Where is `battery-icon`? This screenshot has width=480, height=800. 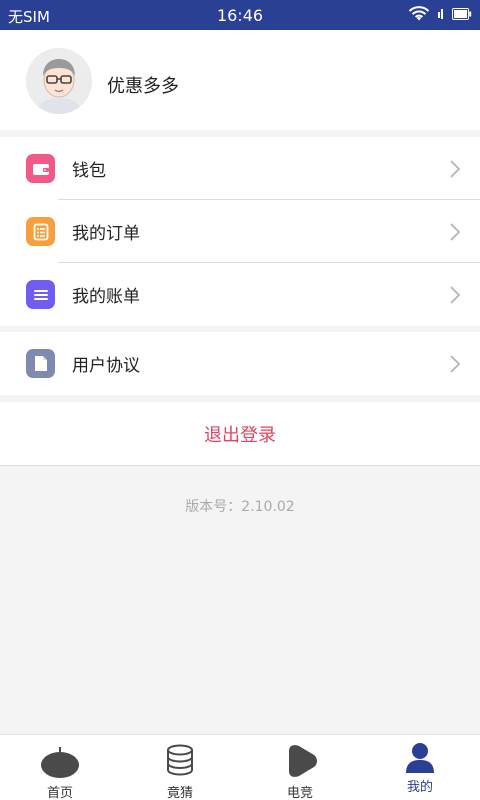 battery-icon is located at coordinates (462, 14).